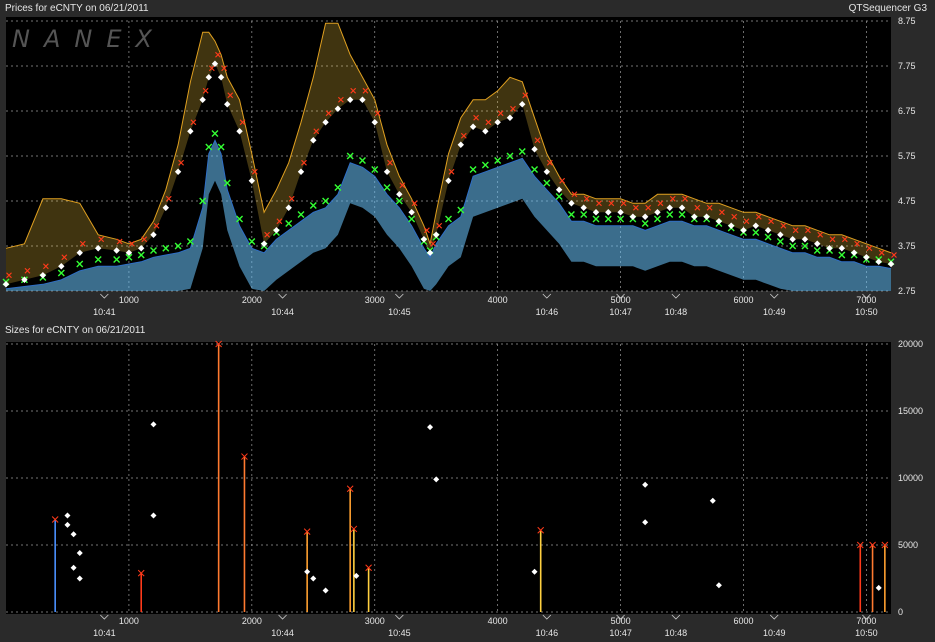  Describe the element at coordinates (900, 612) in the screenshot. I see `y-tick-label: 0` at that location.